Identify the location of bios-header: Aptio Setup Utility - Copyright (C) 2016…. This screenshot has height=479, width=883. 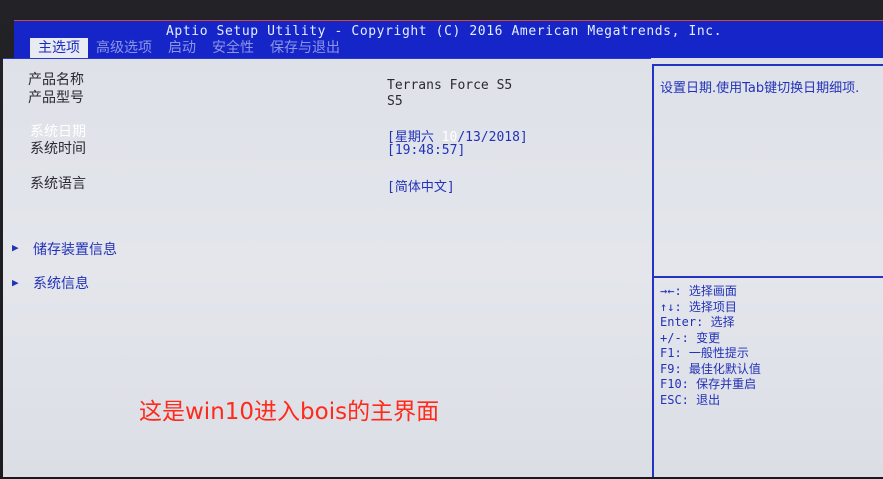
(448, 39).